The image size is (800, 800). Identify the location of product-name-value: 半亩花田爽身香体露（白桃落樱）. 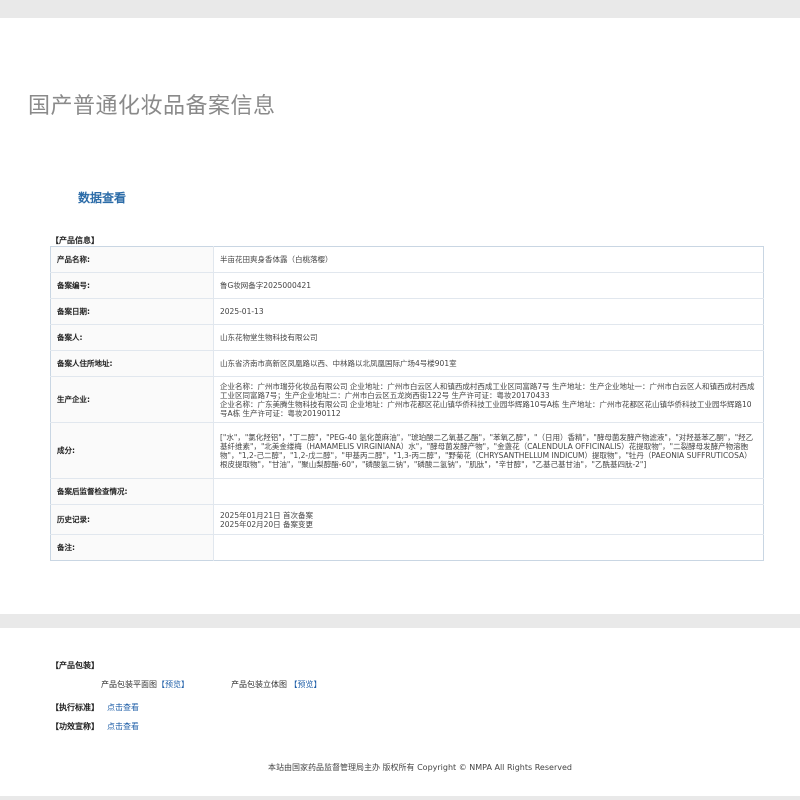
(276, 259).